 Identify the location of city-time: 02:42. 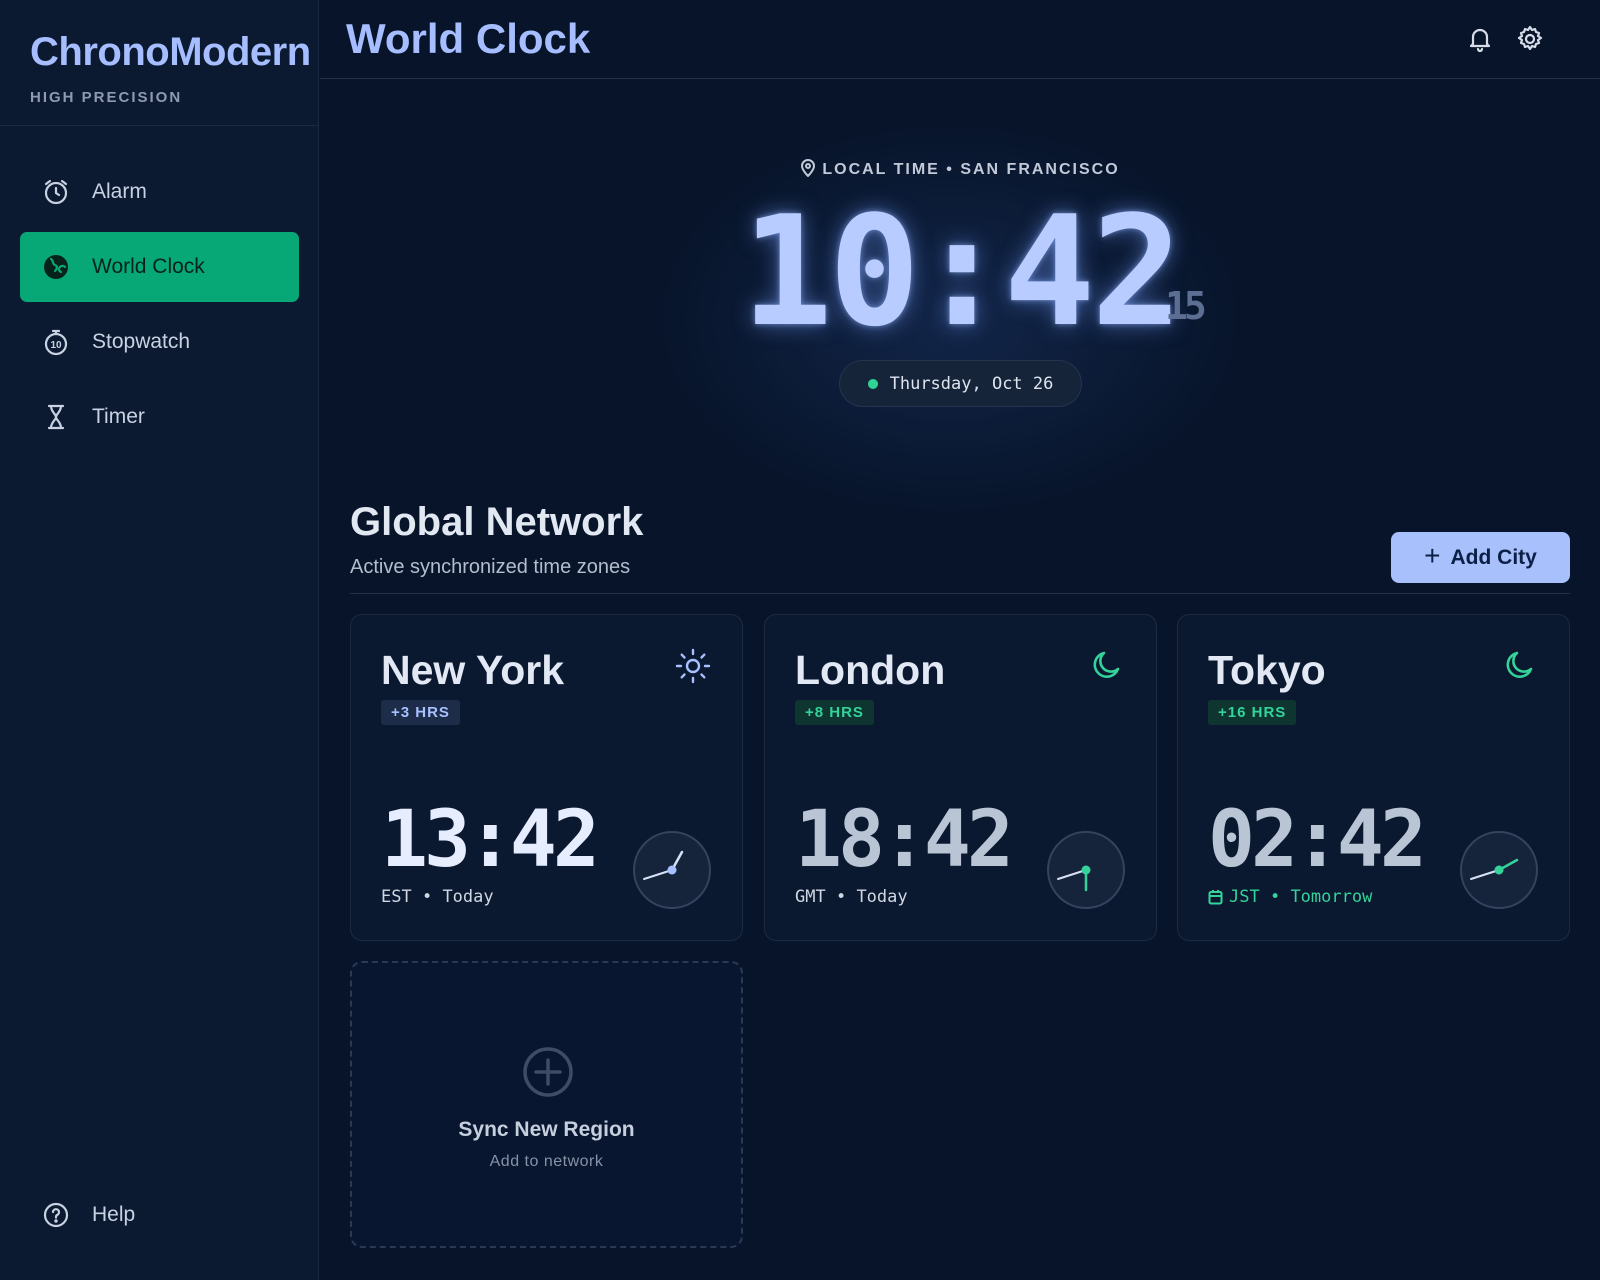
(1317, 840).